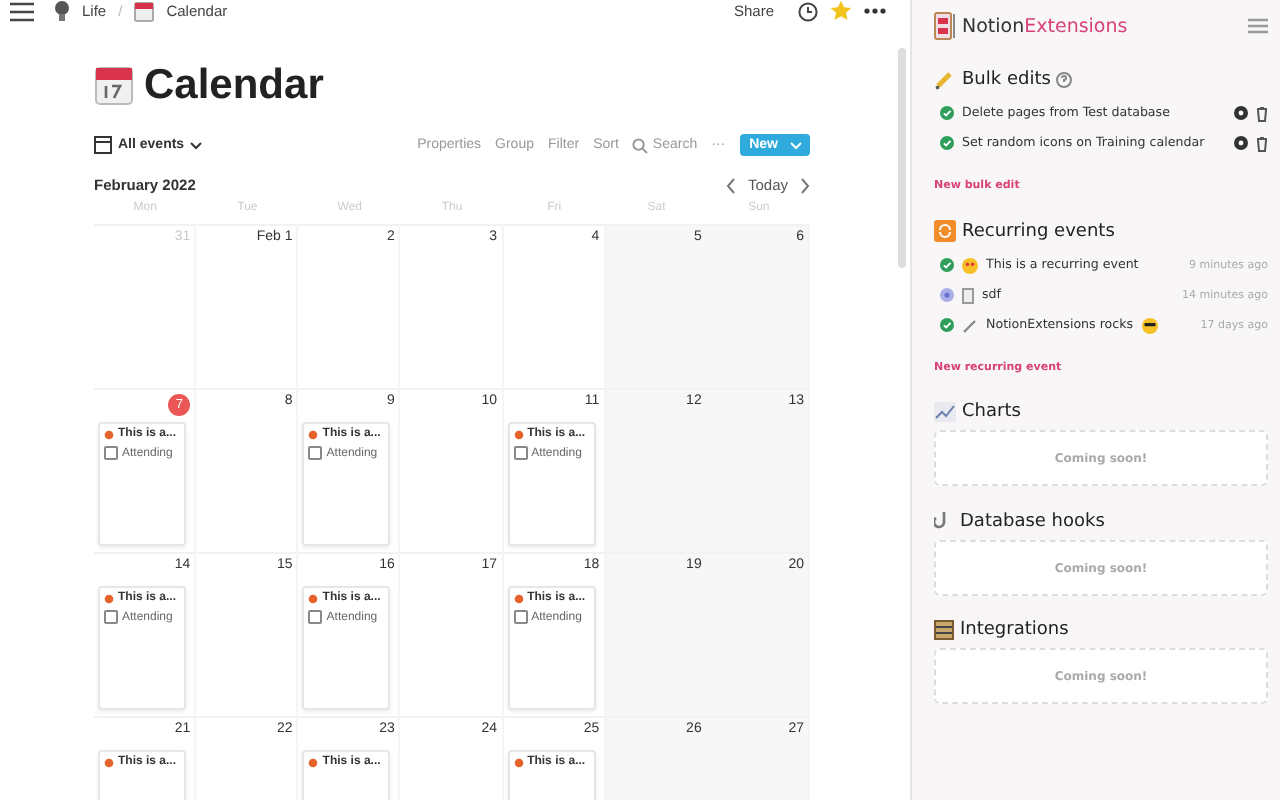  I want to click on section-title: Recurring events, so click(1038, 231).